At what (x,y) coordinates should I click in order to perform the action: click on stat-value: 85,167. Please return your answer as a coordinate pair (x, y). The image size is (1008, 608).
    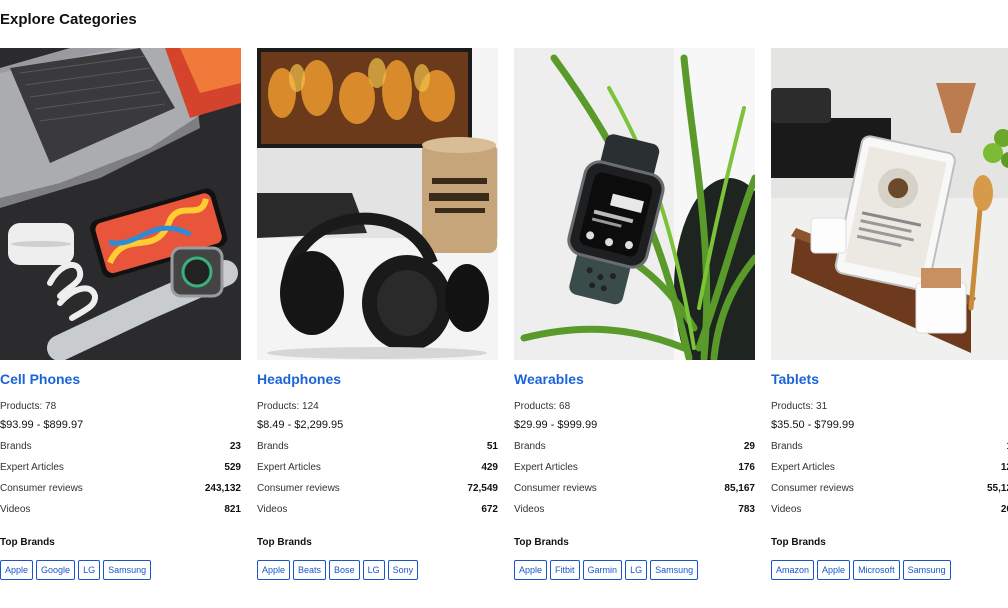
    Looking at the image, I should click on (739, 488).